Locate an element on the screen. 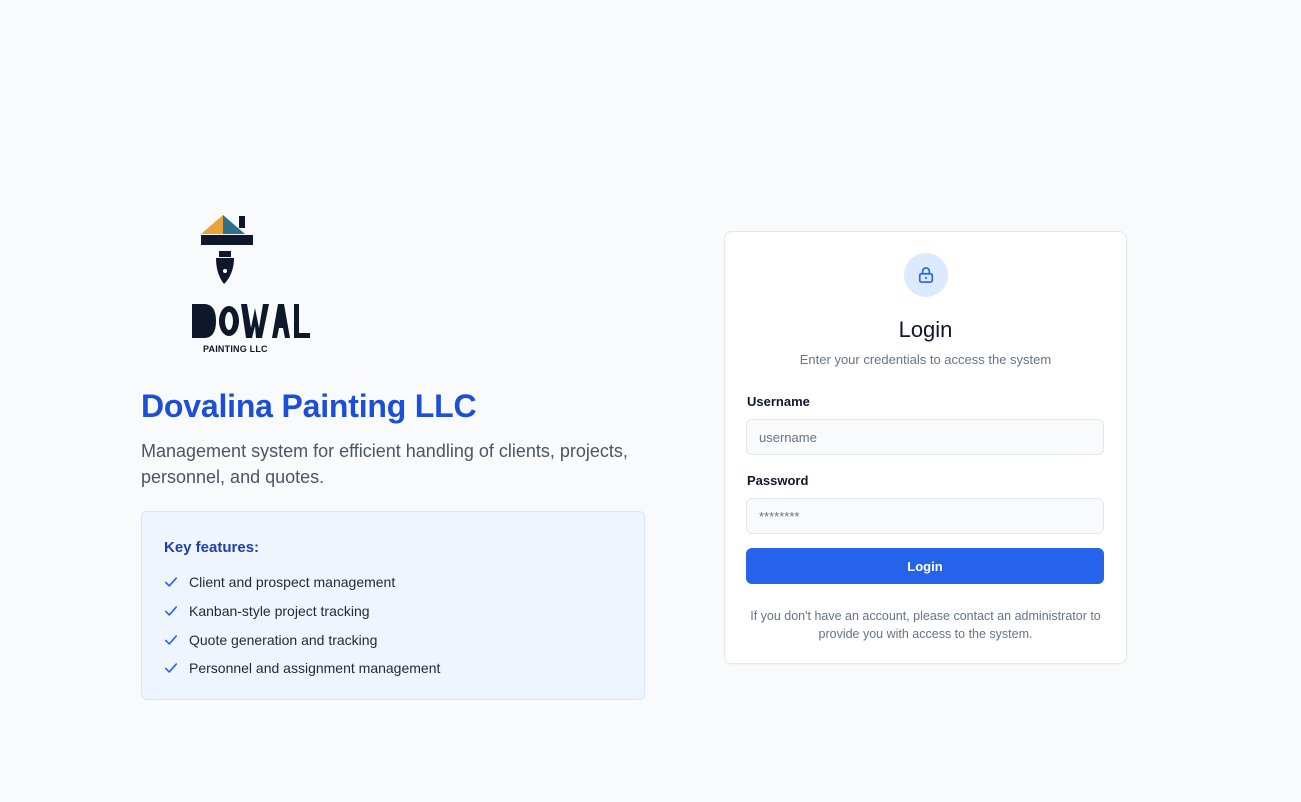  login-button: Login is located at coordinates (925, 566).